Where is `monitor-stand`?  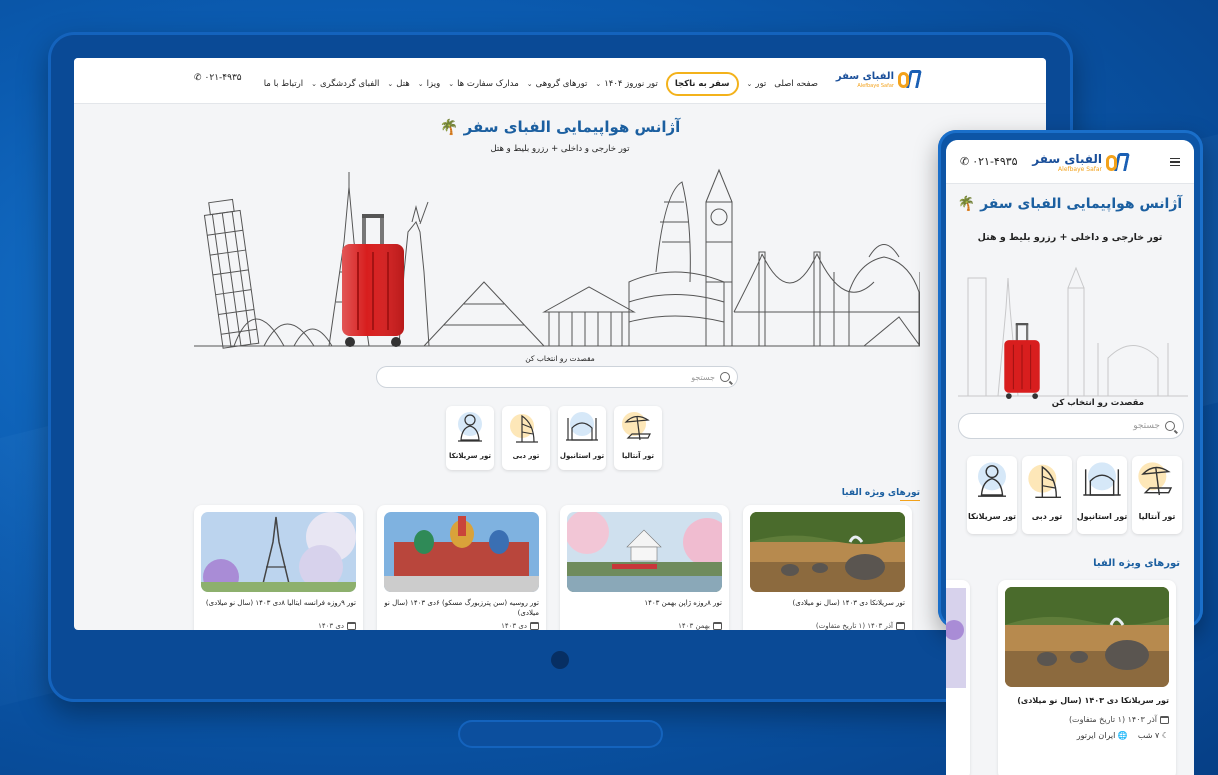
monitor-stand is located at coordinates (560, 734).